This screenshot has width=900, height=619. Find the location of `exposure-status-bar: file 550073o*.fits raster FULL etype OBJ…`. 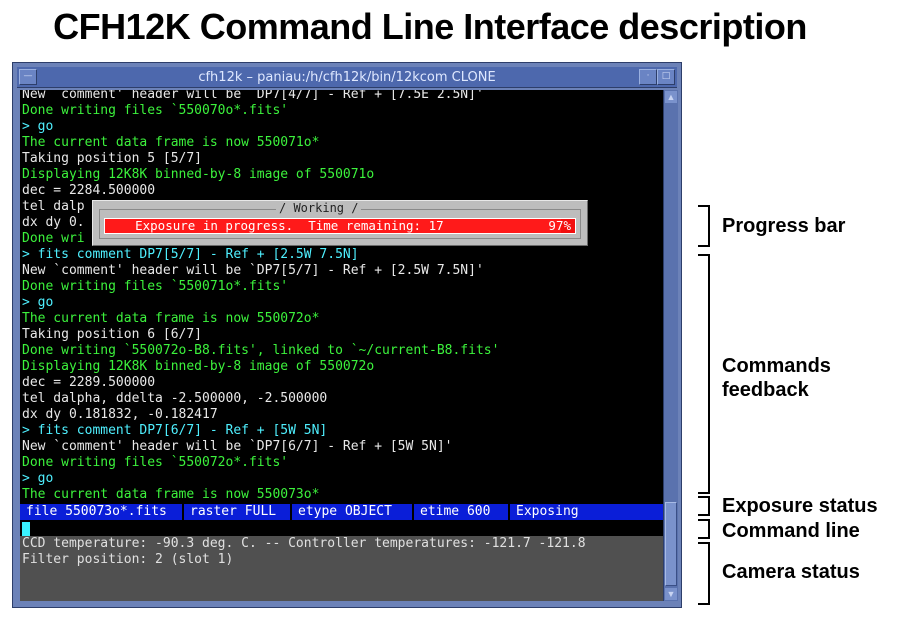

exposure-status-bar: file 550073o*.fits raster FULL etype OBJ… is located at coordinates (341, 512).